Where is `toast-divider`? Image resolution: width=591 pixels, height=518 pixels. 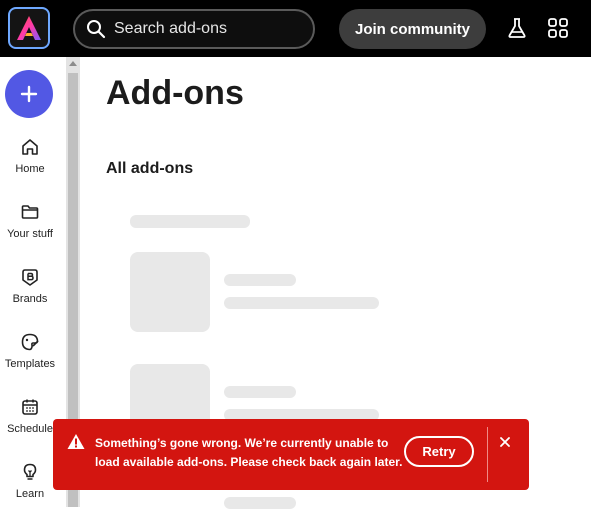
toast-divider is located at coordinates (487, 454).